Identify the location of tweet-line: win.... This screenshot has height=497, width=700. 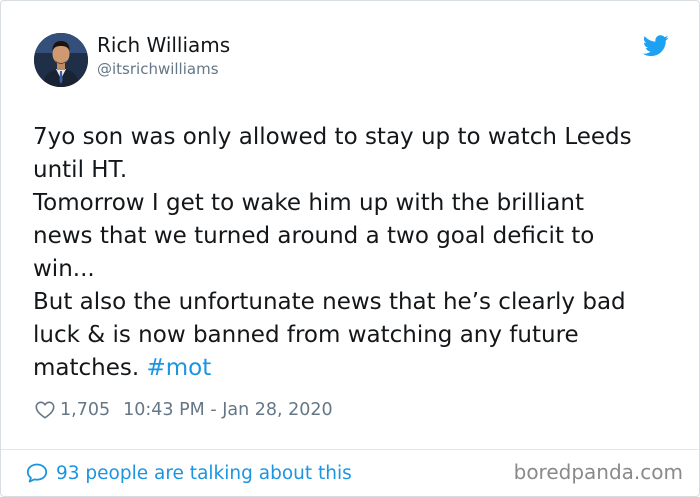
(64, 269).